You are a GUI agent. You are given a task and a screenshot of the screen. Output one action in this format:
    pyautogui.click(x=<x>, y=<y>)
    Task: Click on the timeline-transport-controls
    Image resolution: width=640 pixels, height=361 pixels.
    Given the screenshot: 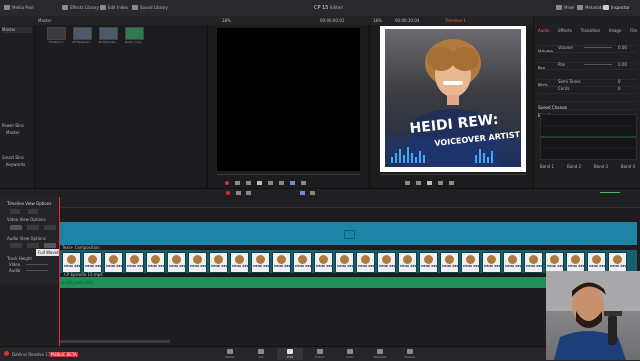 What is the action you would take?
    pyautogui.click(x=460, y=183)
    